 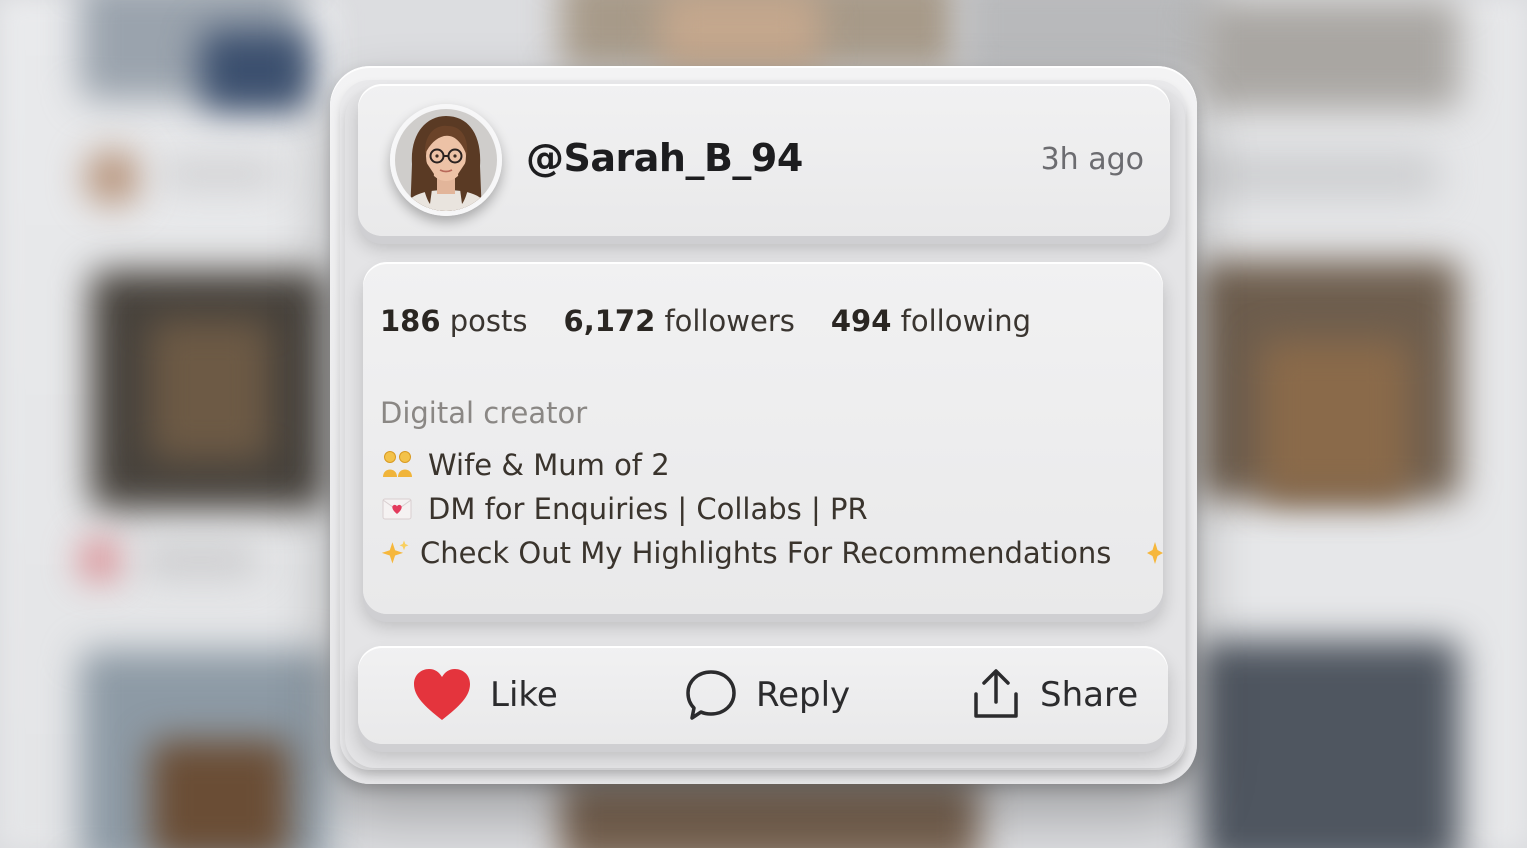 What do you see at coordinates (861, 321) in the screenshot?
I see `following-count: 494` at bounding box center [861, 321].